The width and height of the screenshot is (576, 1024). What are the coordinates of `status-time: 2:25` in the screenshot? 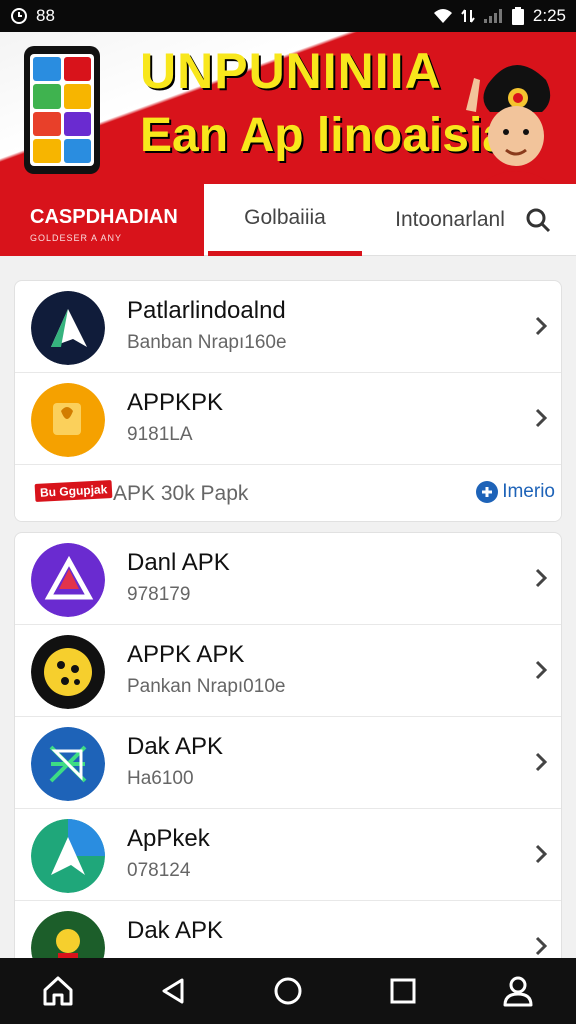 It's located at (549, 15).